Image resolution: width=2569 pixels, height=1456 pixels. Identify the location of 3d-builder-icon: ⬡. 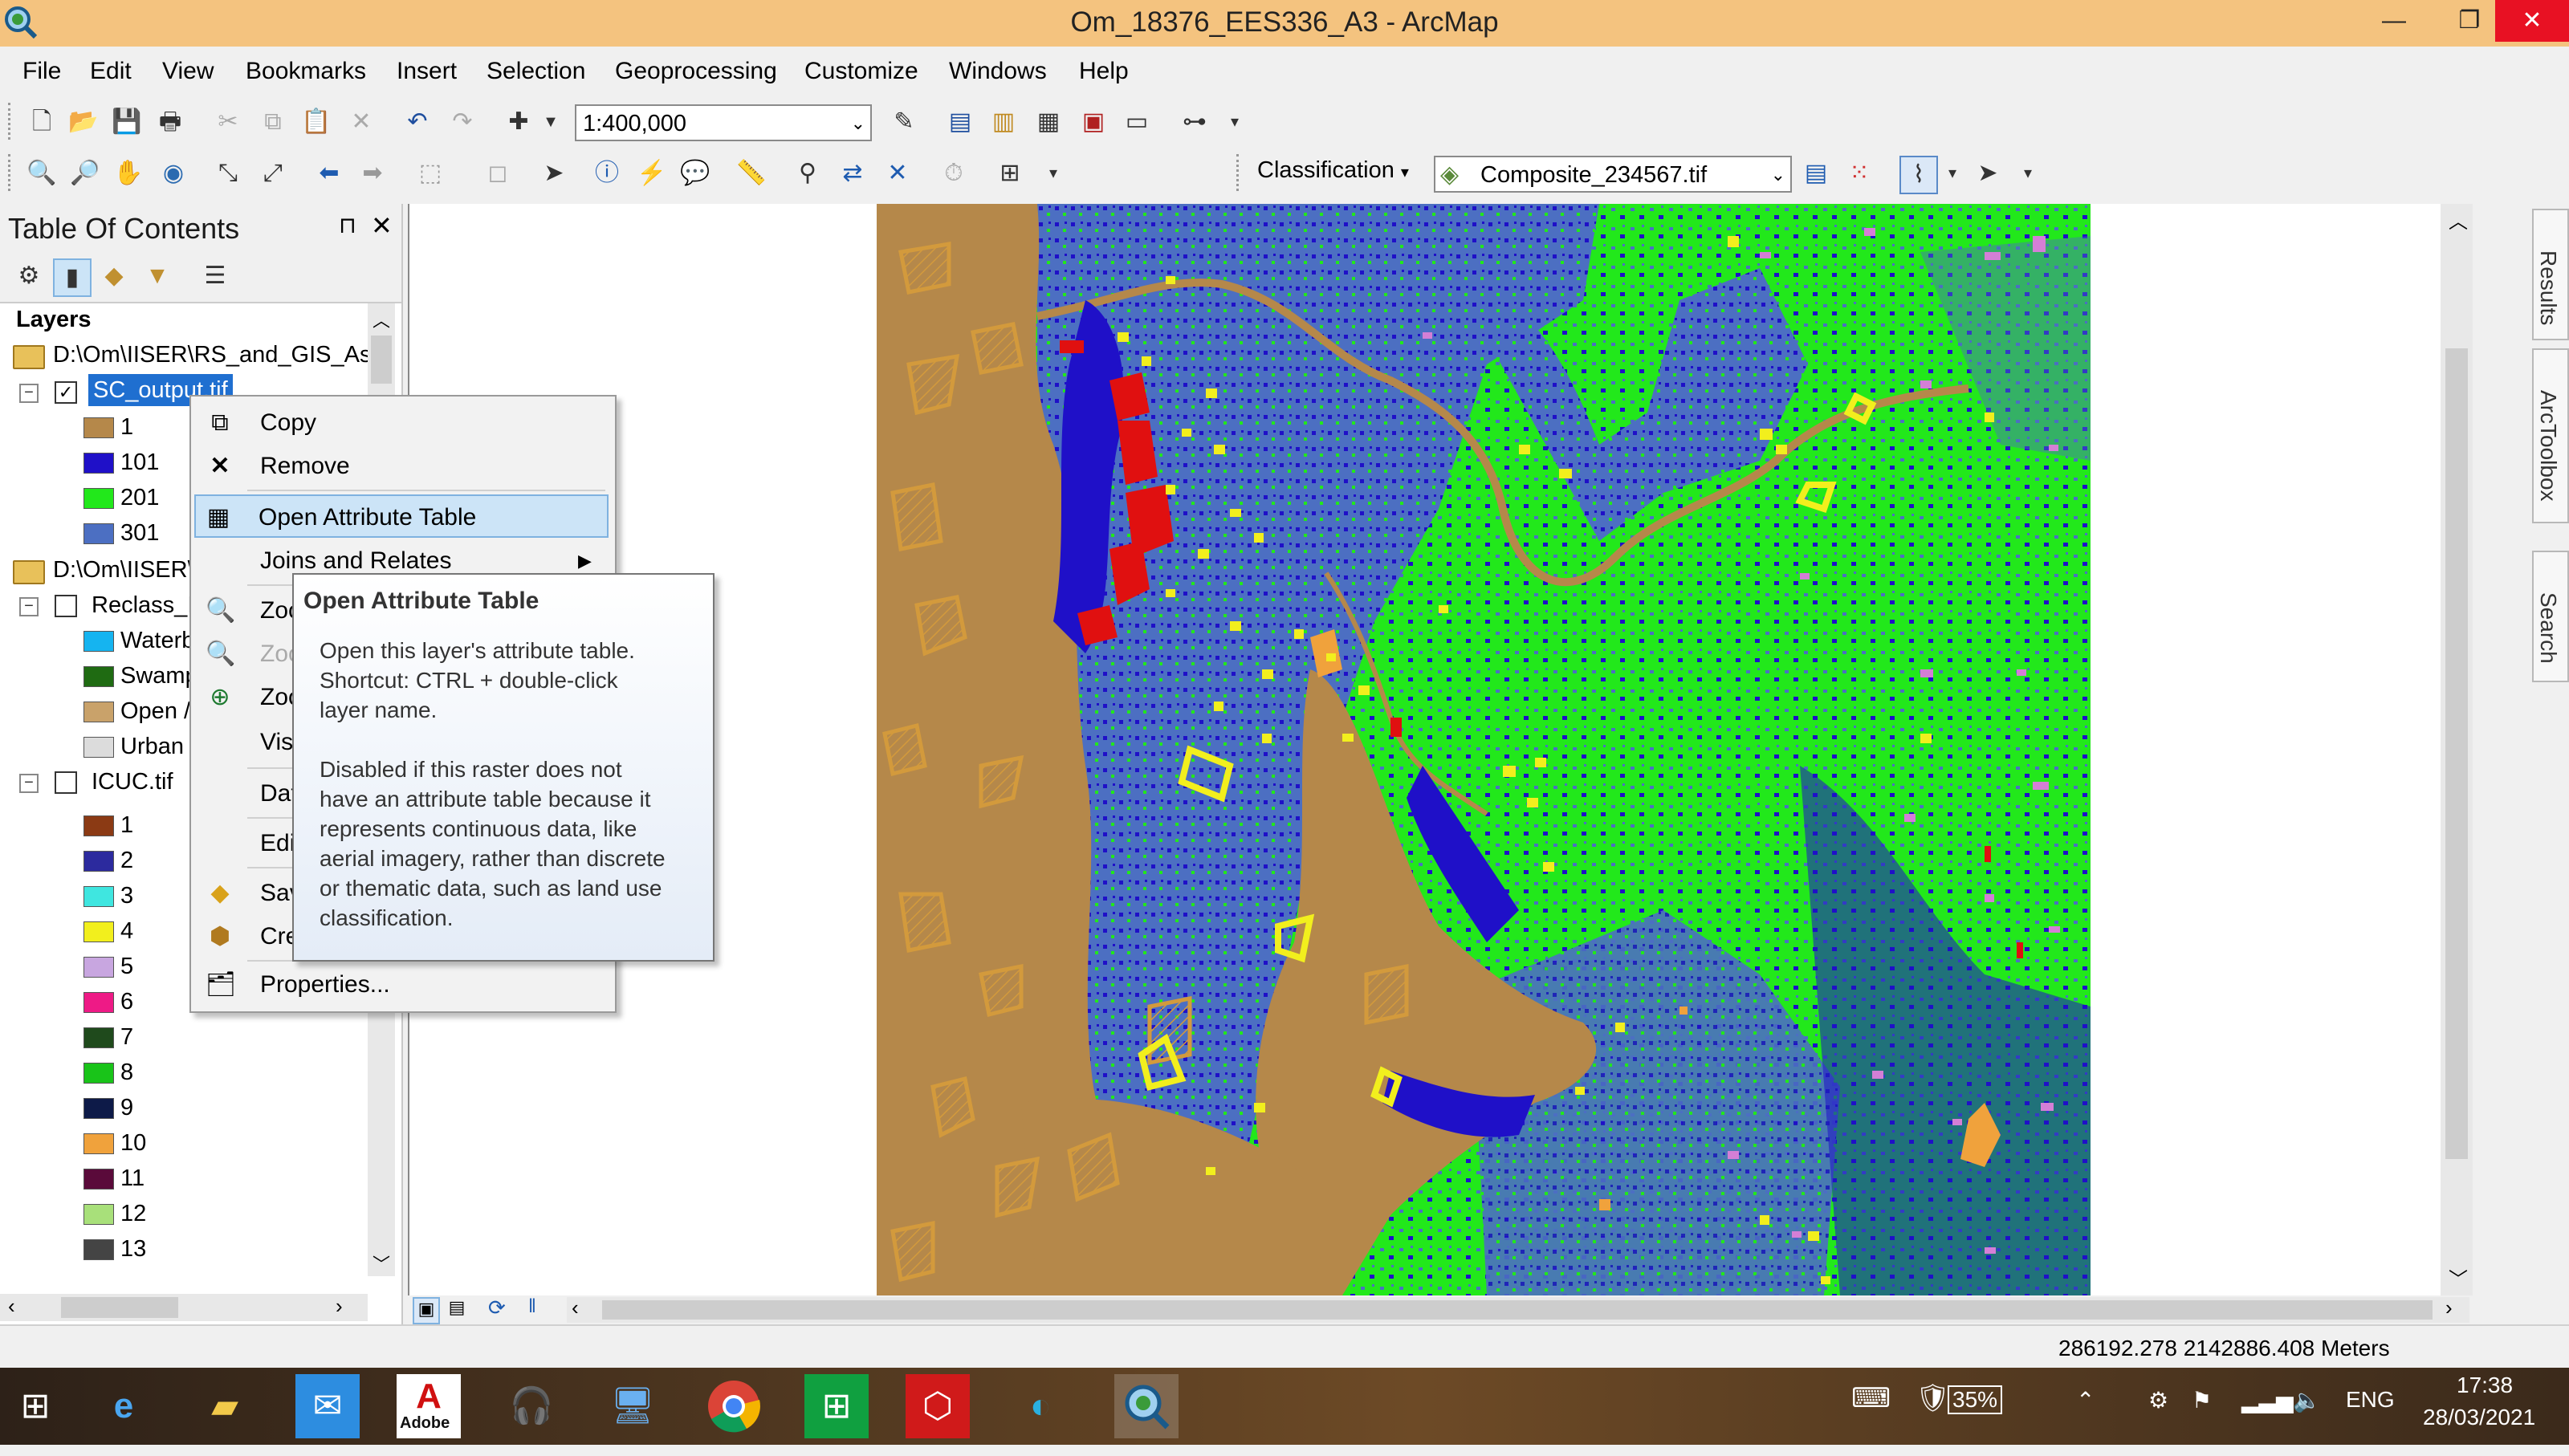
(938, 1406).